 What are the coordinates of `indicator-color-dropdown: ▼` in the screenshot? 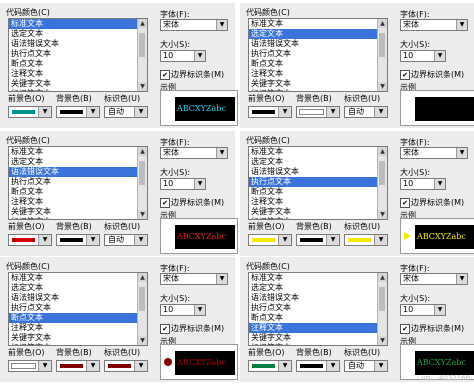 It's located at (126, 366).